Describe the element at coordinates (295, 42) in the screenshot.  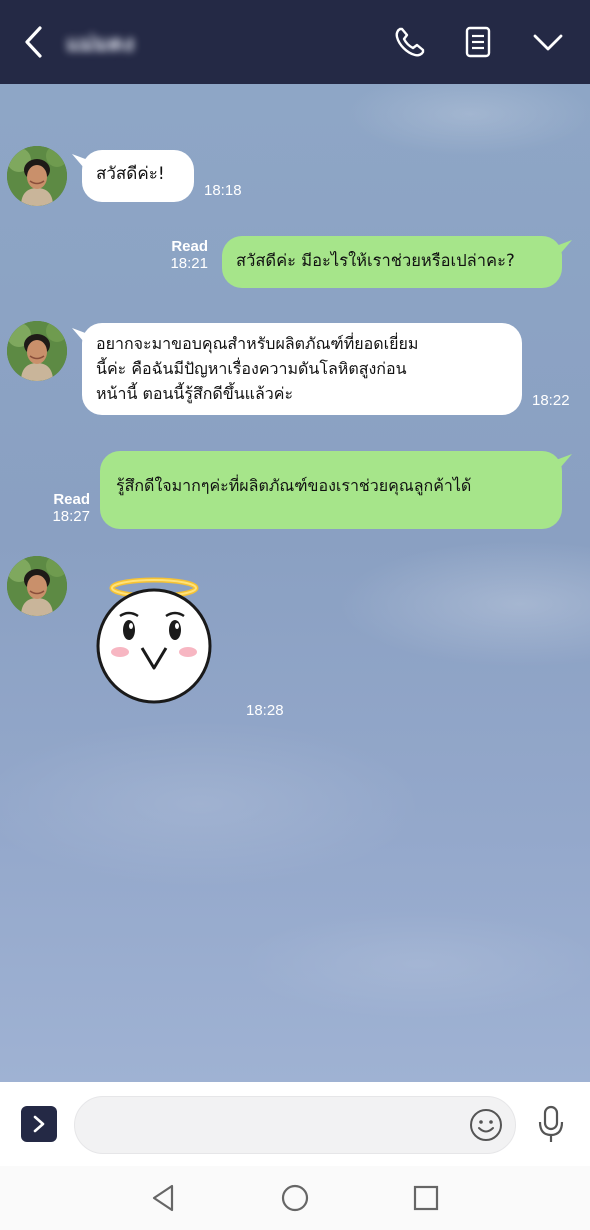
I see `chat-header: แม่มดง` at that location.